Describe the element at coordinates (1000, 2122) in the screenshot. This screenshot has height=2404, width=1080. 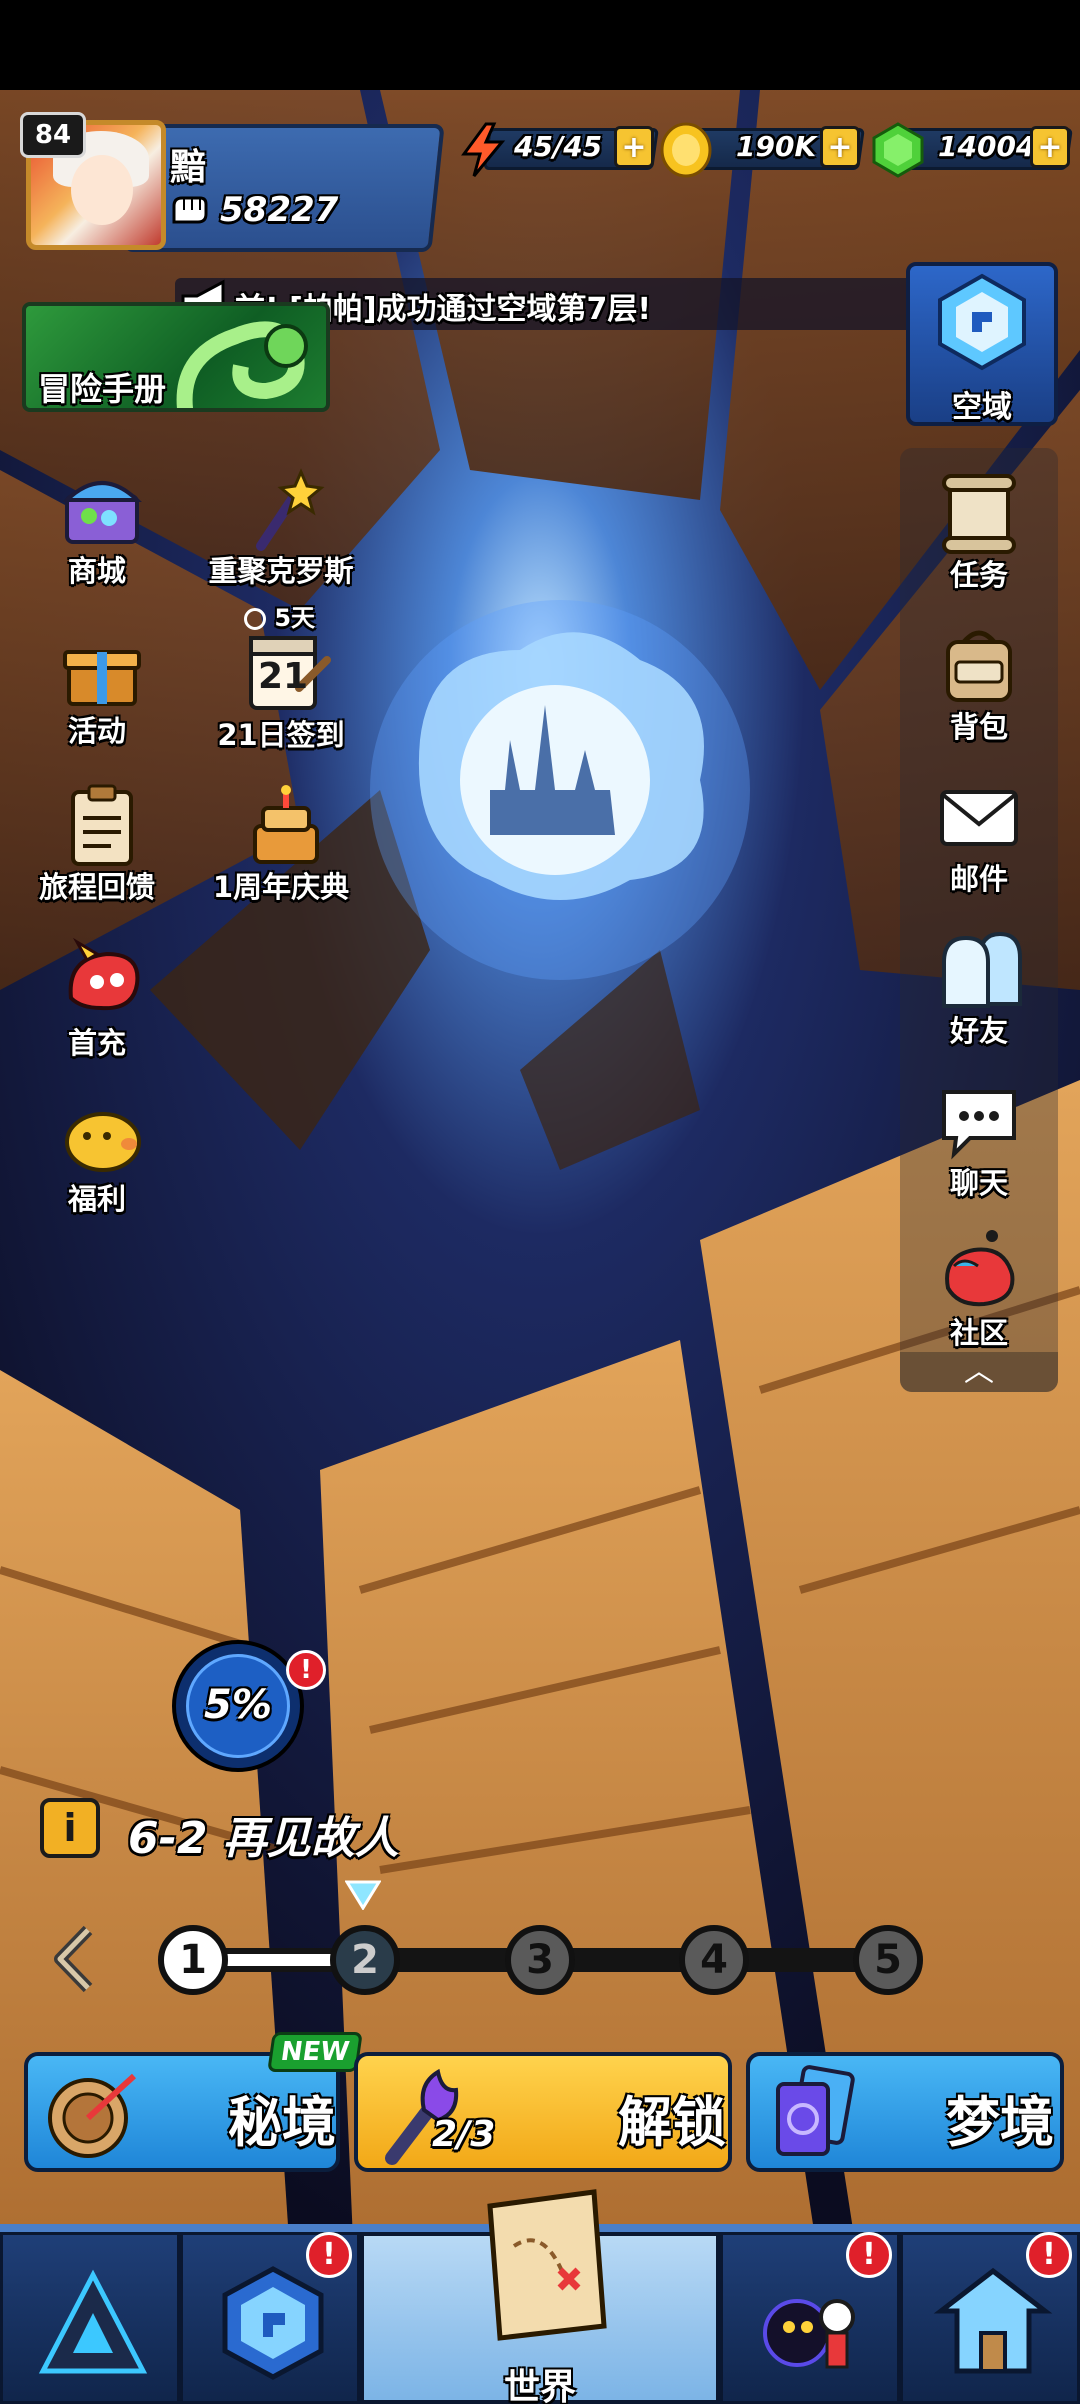
I see `dream-realm-label: 梦境` at that location.